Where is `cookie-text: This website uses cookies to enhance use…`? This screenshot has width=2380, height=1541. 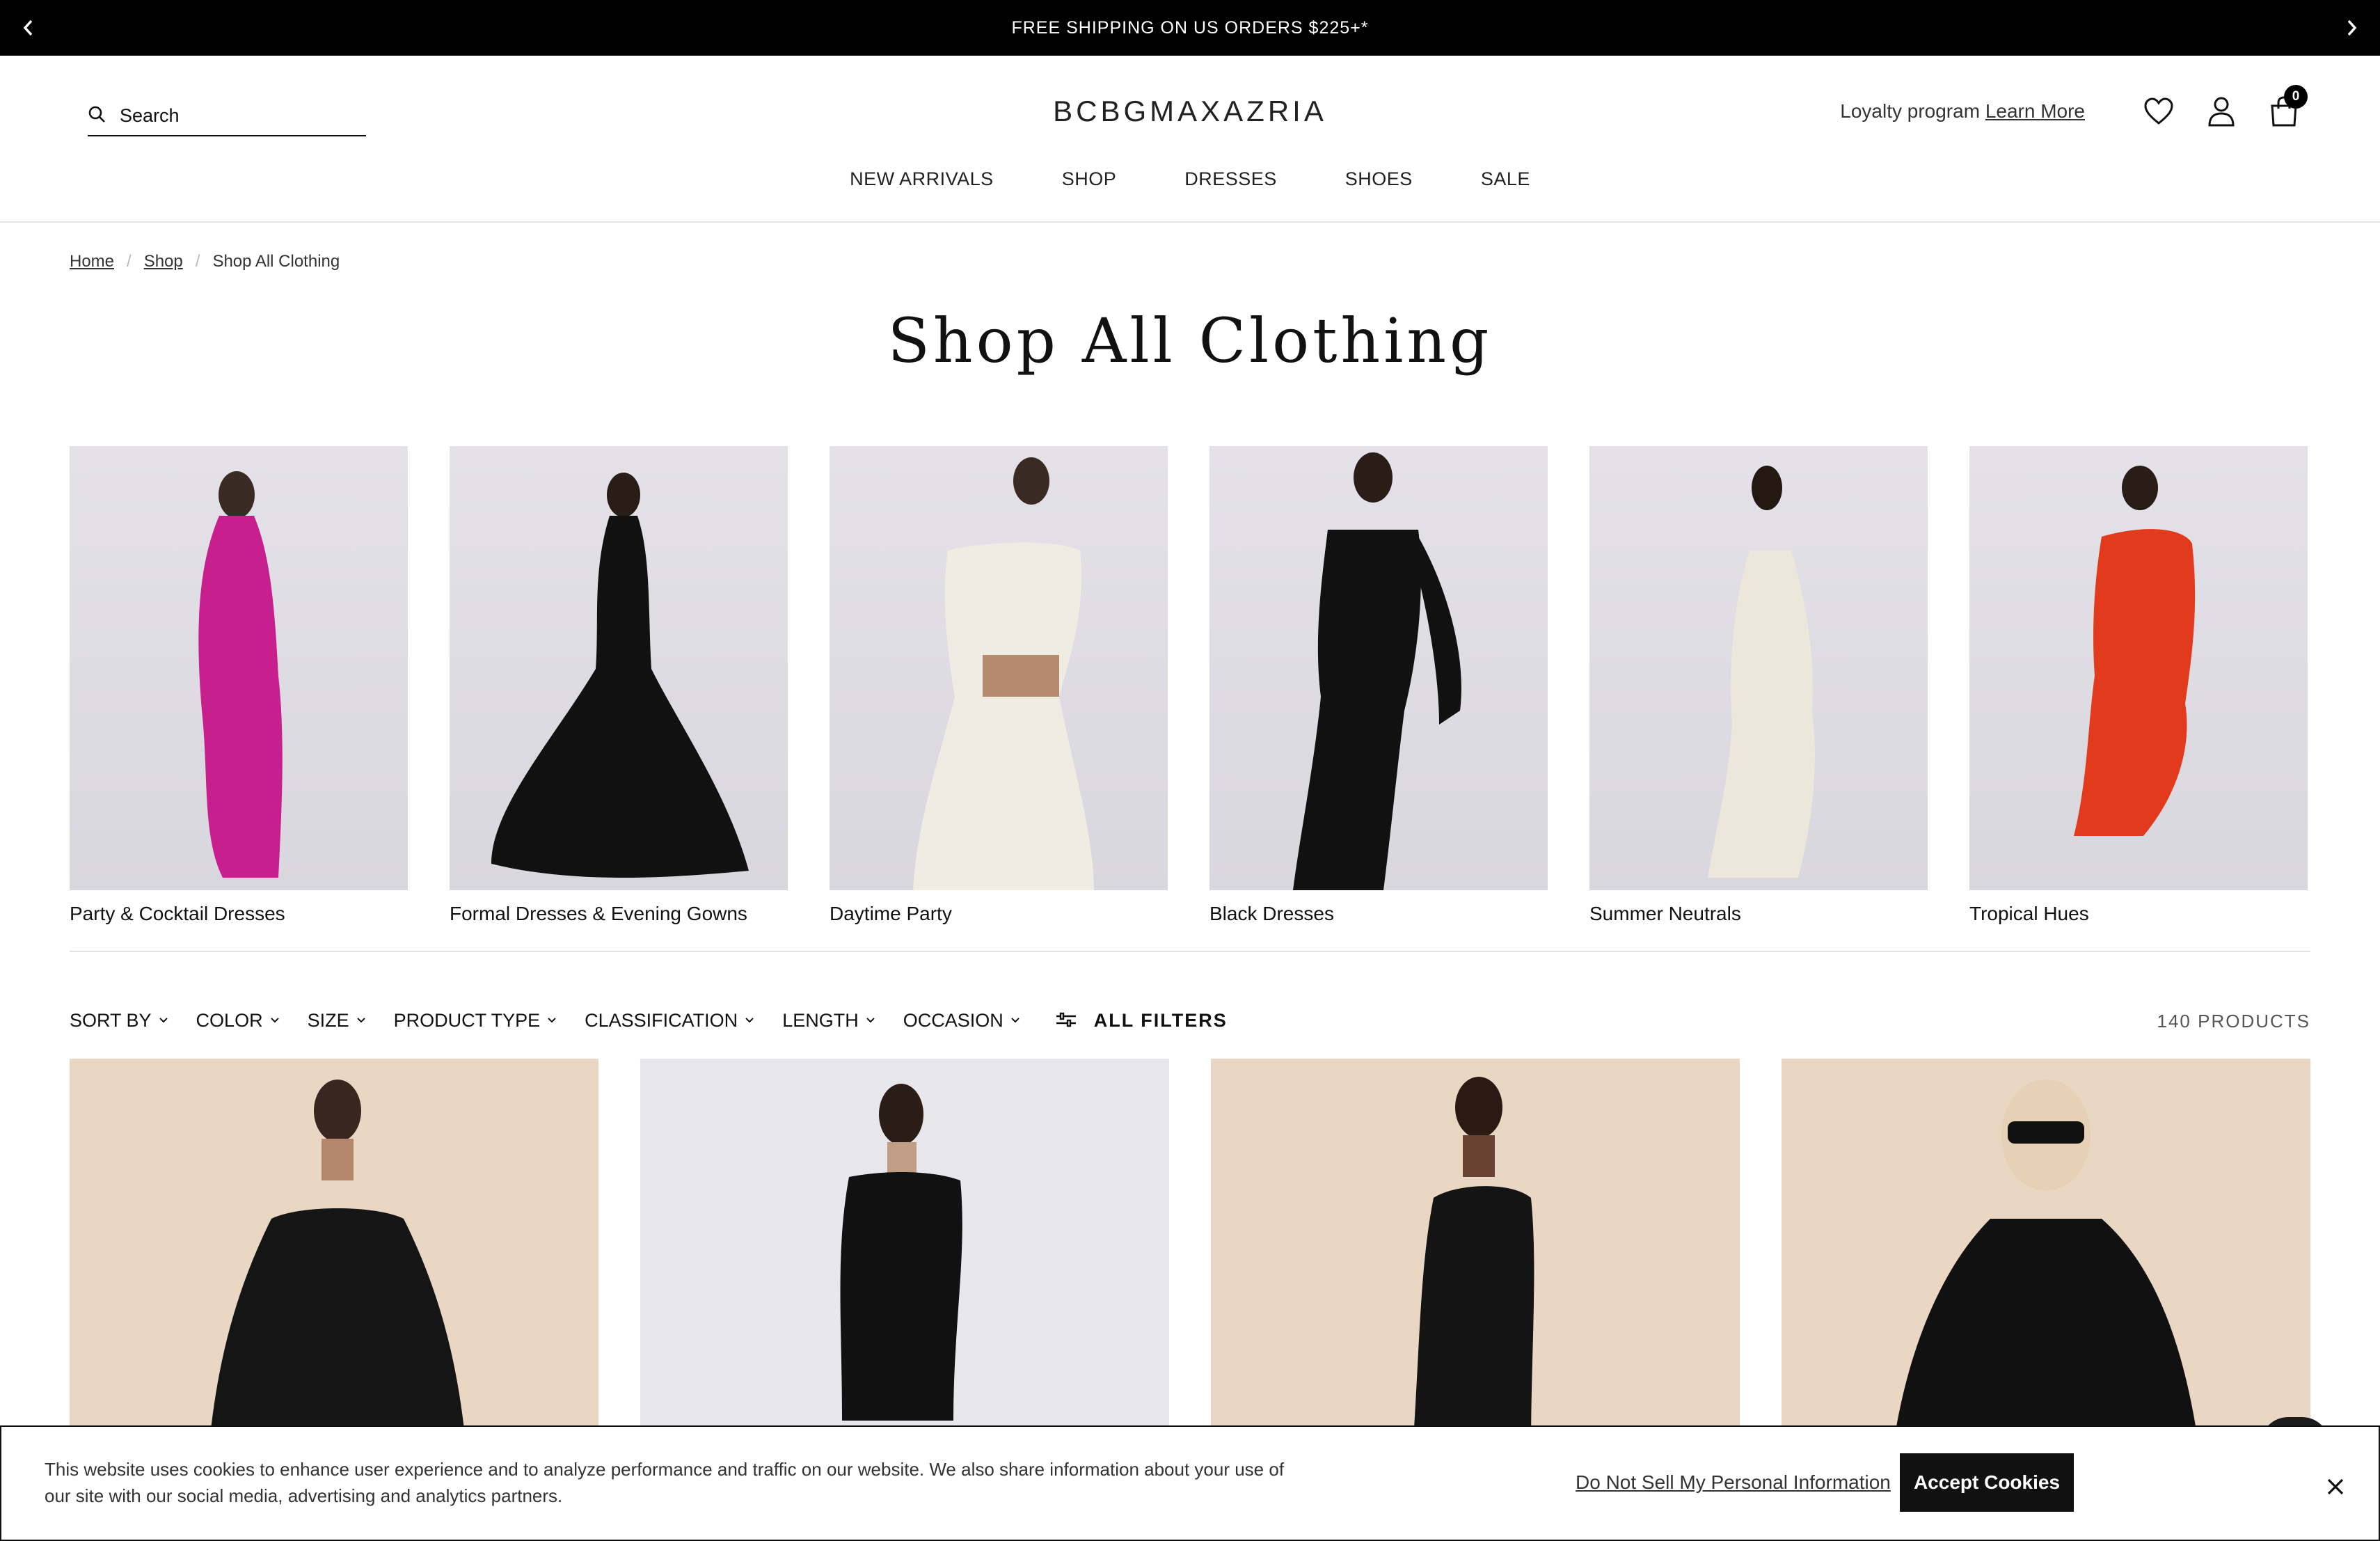 cookie-text: This website uses cookies to enhance use… is located at coordinates (665, 1482).